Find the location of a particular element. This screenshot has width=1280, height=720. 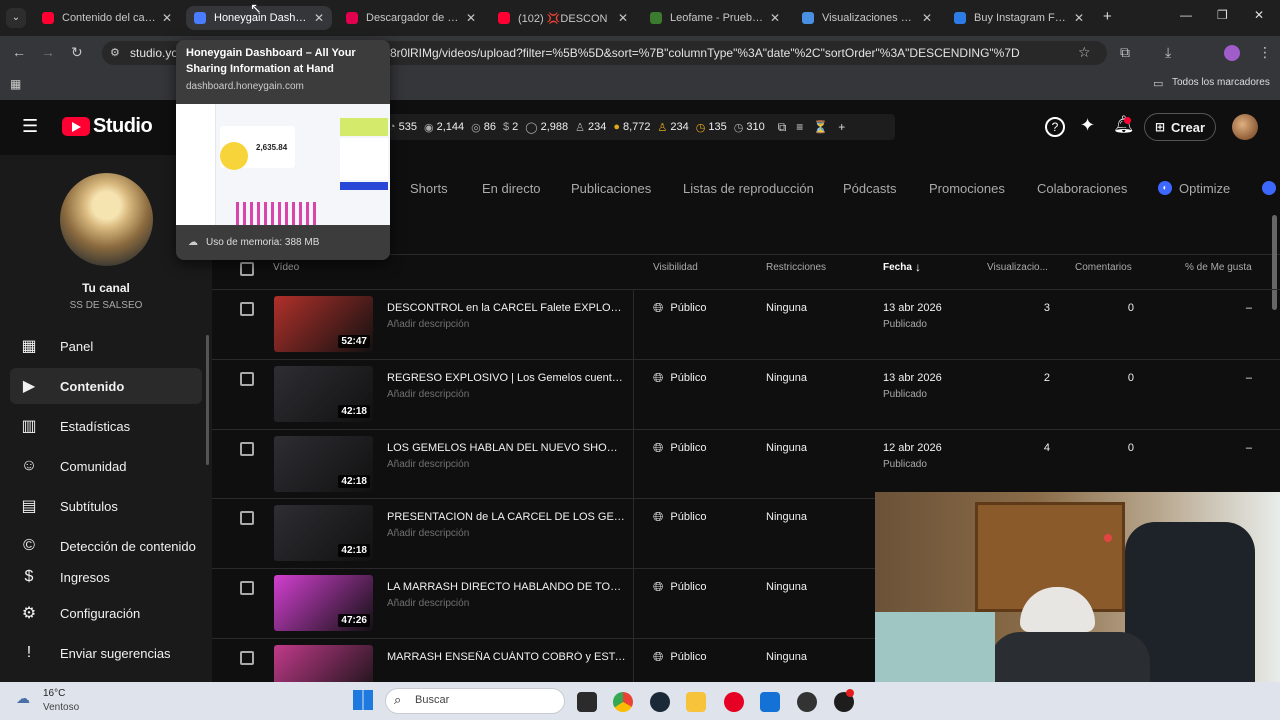

content-tab: Pódcasts is located at coordinates (869, 188).